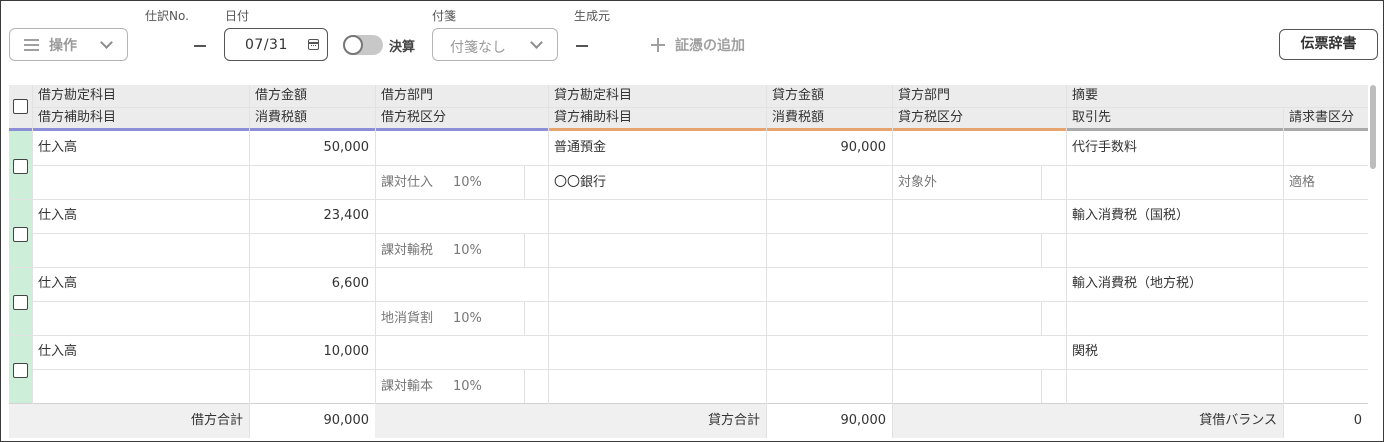  Describe the element at coordinates (1325, 118) in the screenshot. I see `header-invoice-class: 請求書区分` at that location.